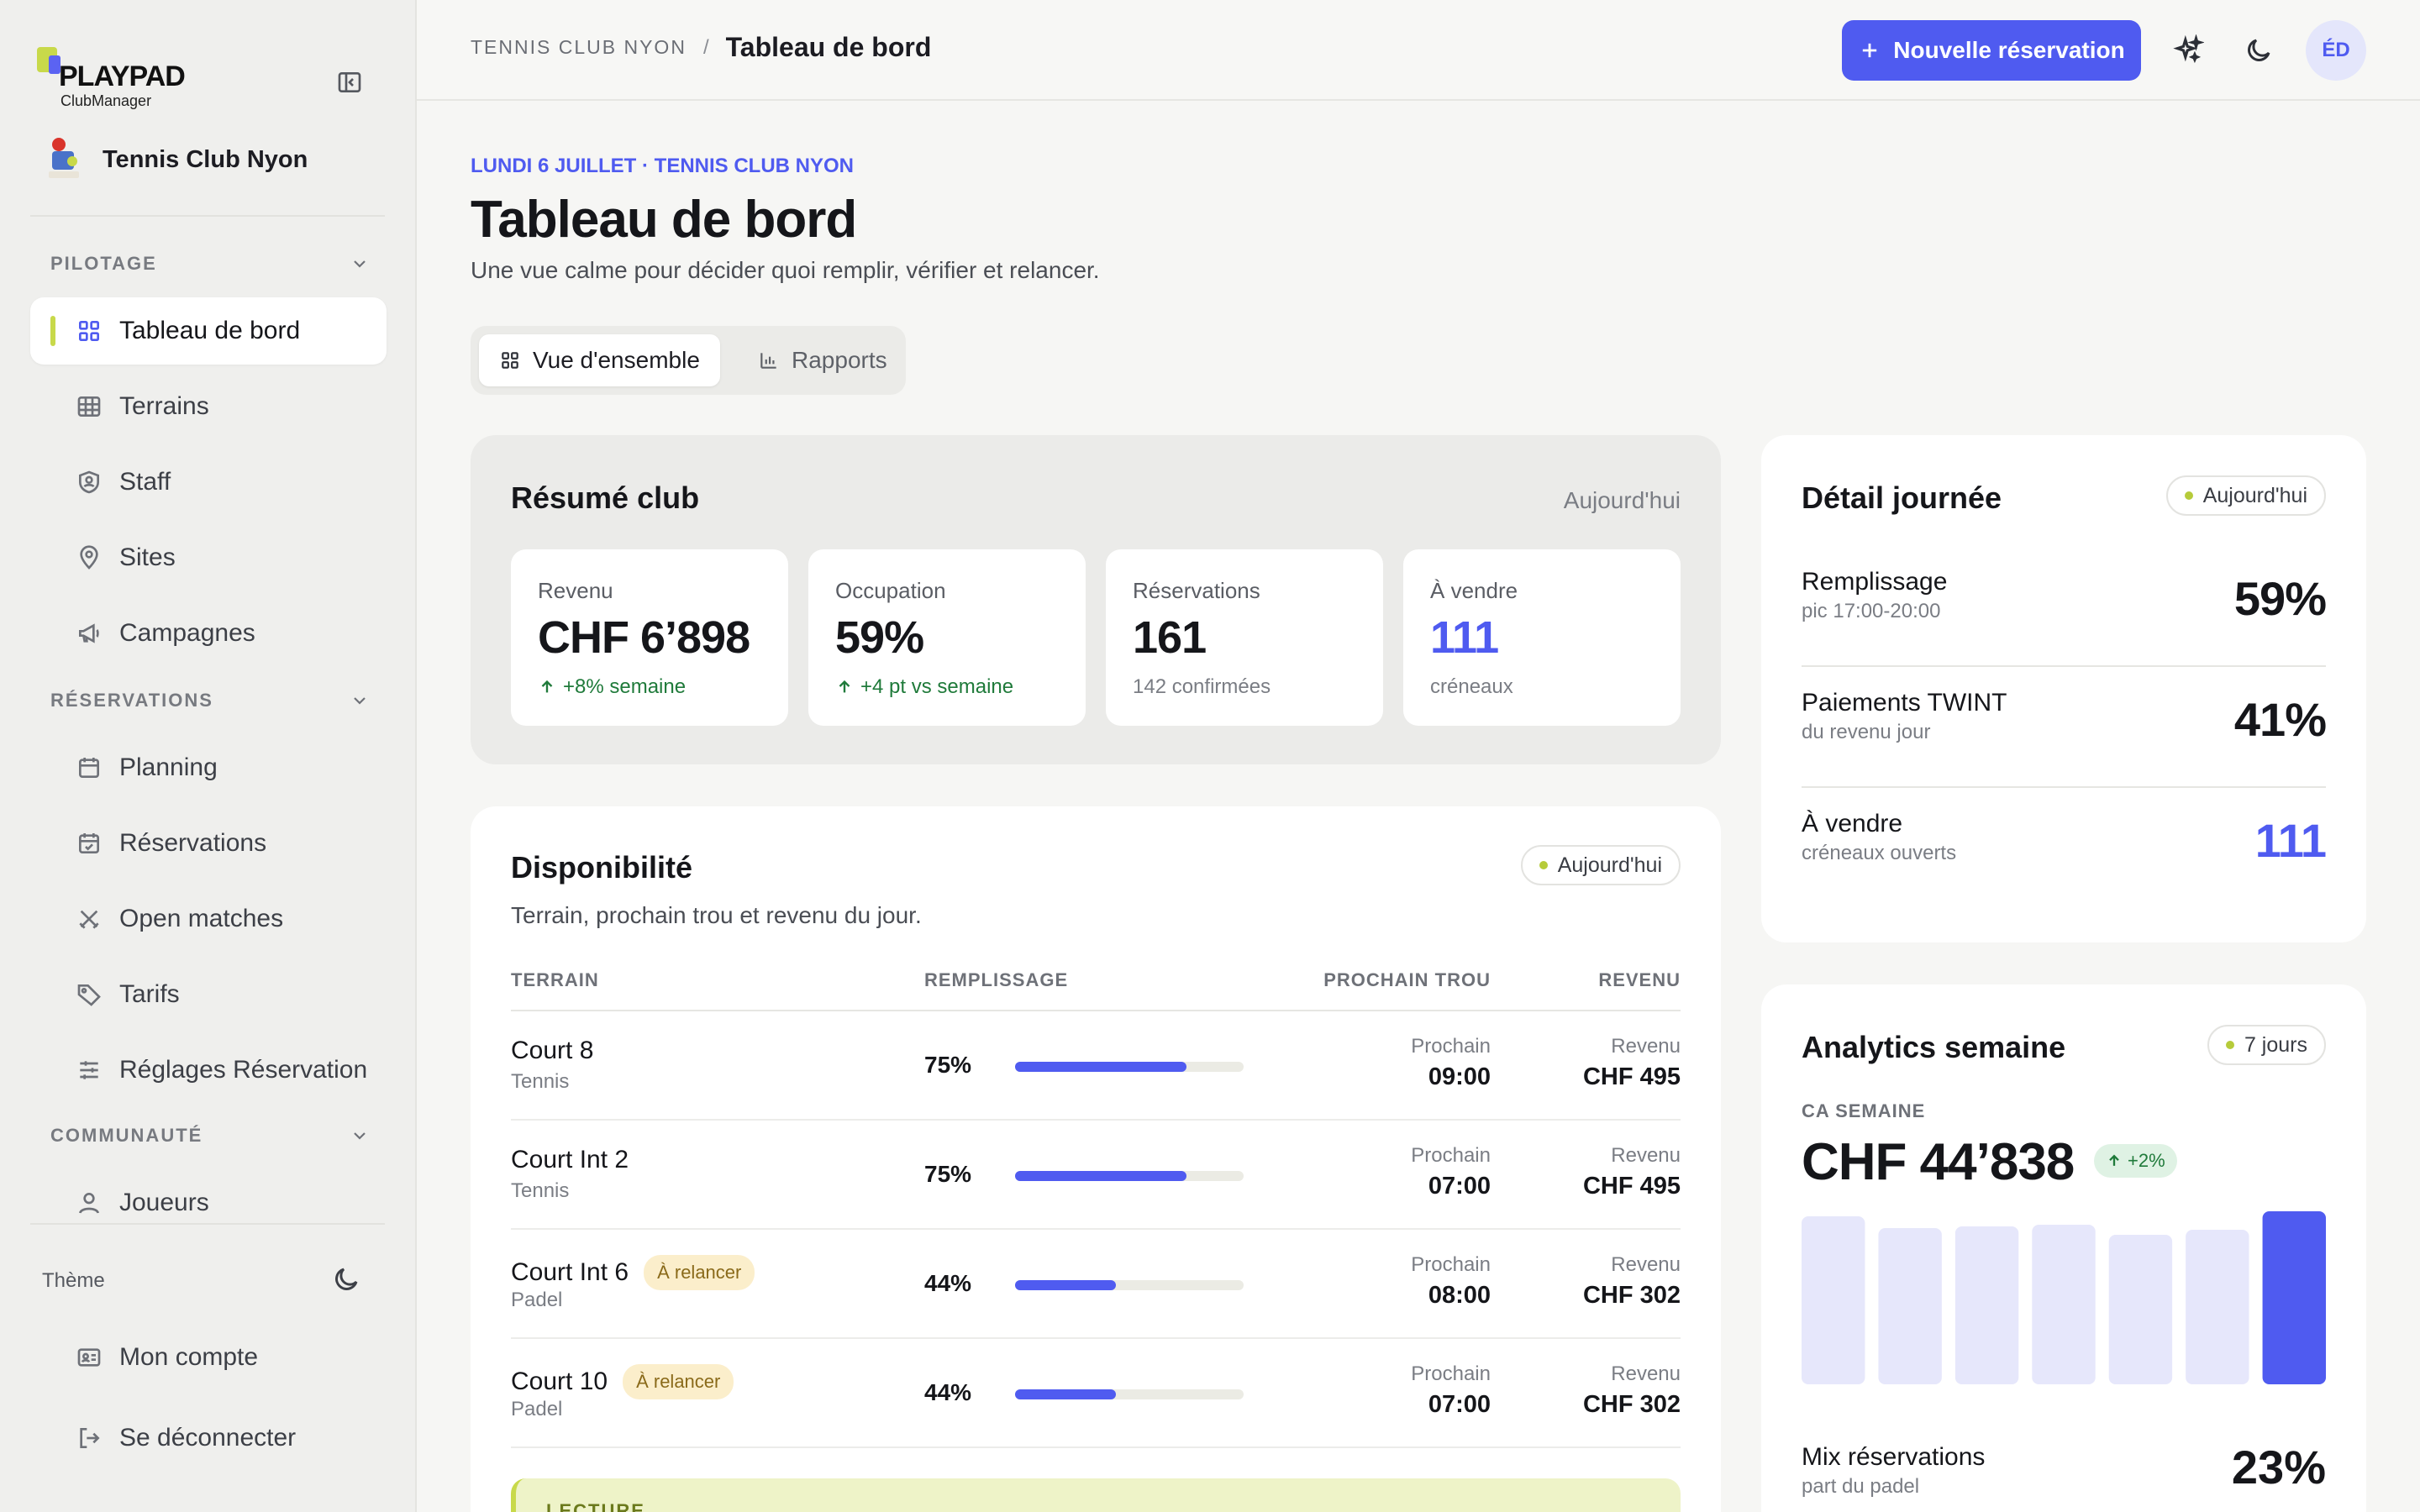  What do you see at coordinates (208, 919) in the screenshot?
I see `sidebar-item-open-matches: Open matches` at bounding box center [208, 919].